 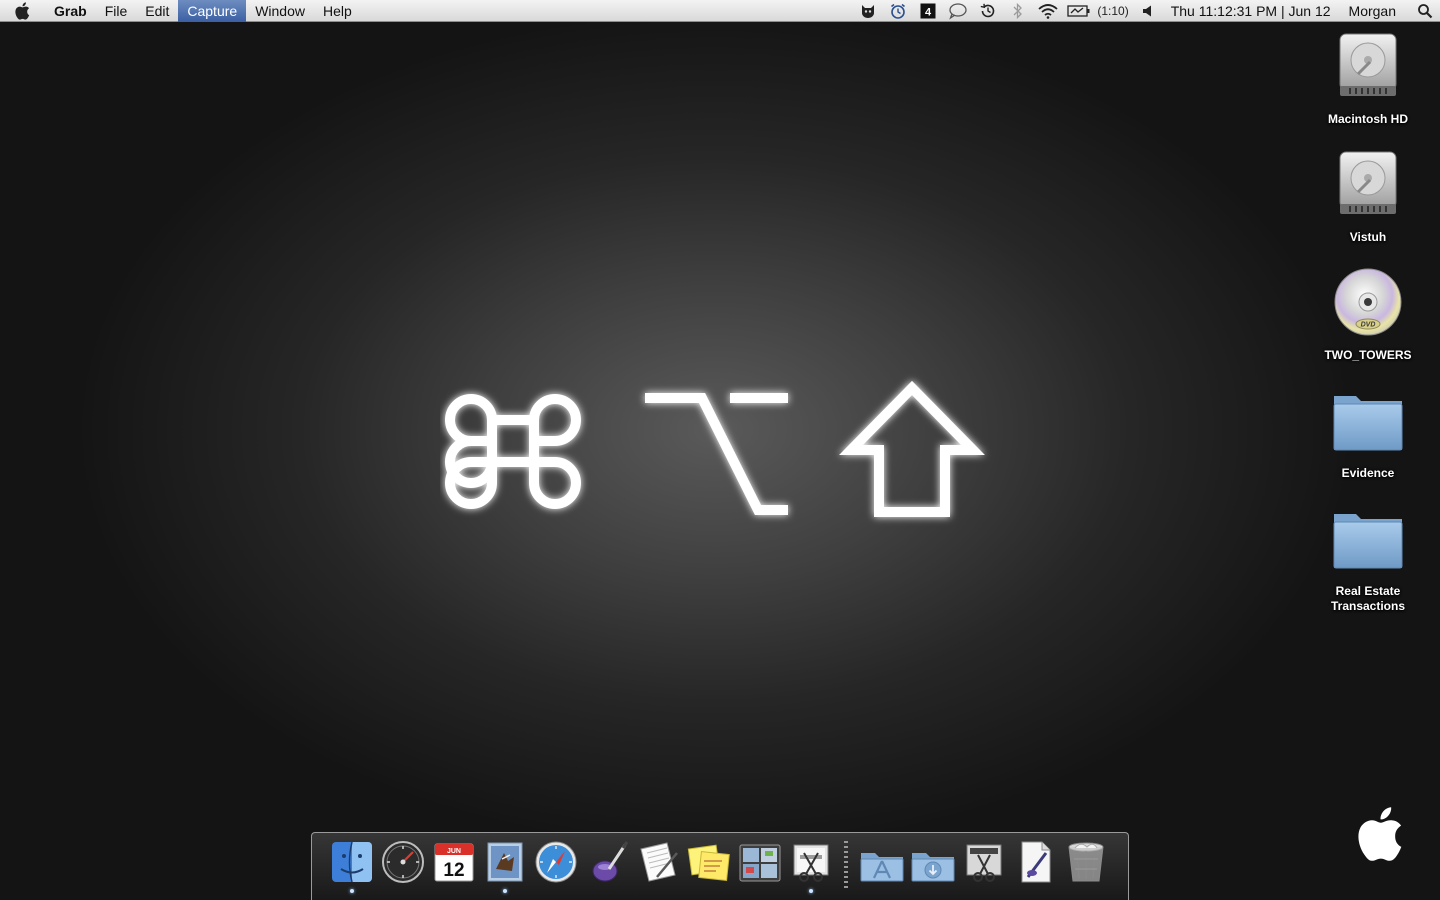 What do you see at coordinates (983, 863) in the screenshot?
I see `screenshot-tool-icon` at bounding box center [983, 863].